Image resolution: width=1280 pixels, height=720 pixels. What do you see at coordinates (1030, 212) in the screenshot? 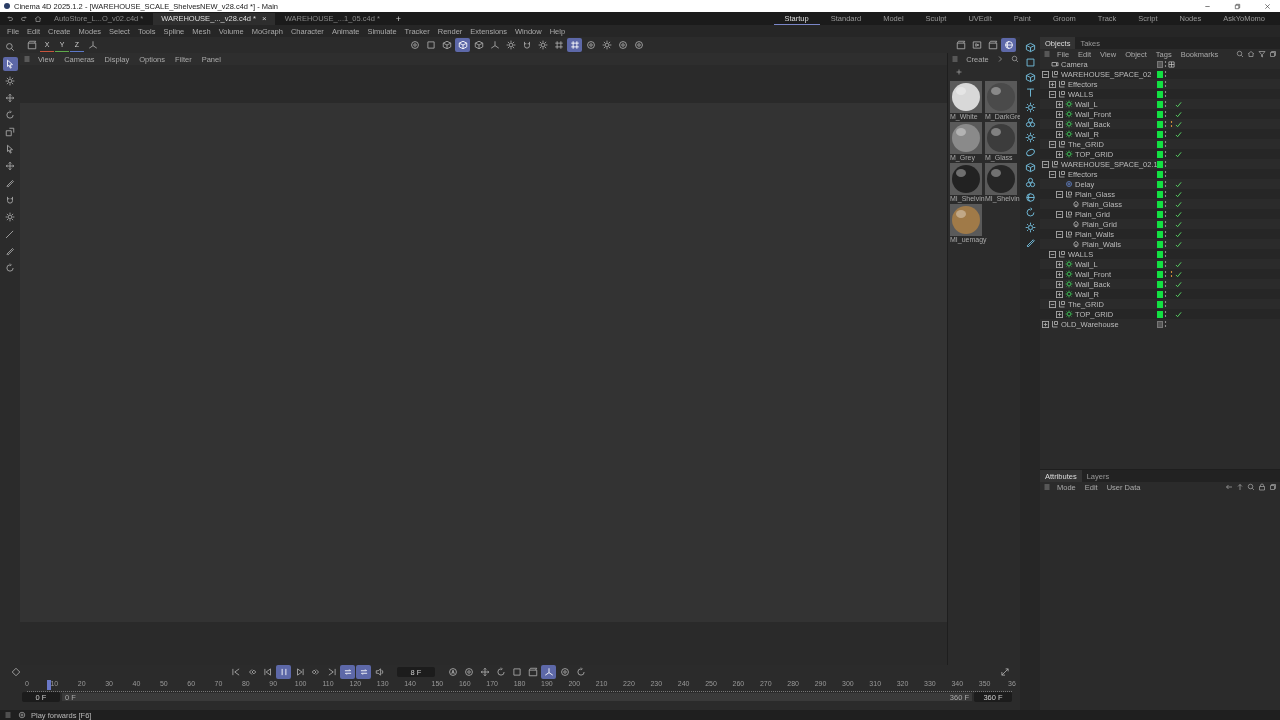
I see `rotate-icon` at bounding box center [1030, 212].